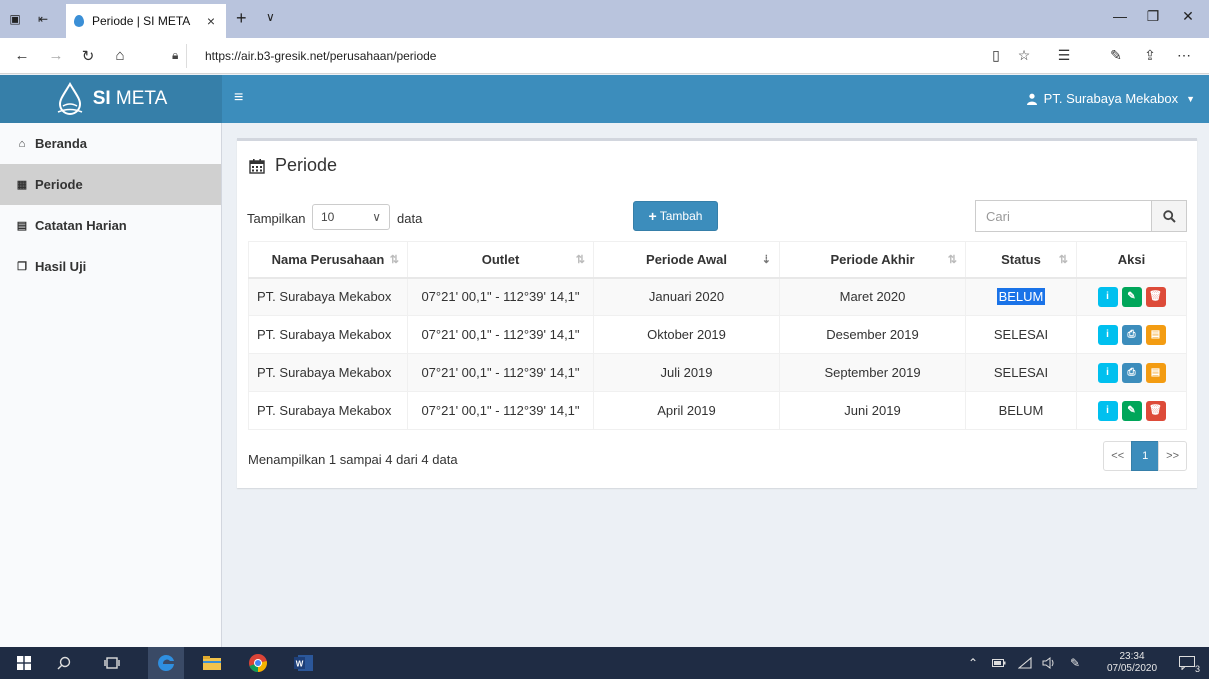 Image resolution: width=1209 pixels, height=679 pixels. Describe the element at coordinates (1118, 456) in the screenshot. I see `pagination-prev-button: <<` at that location.